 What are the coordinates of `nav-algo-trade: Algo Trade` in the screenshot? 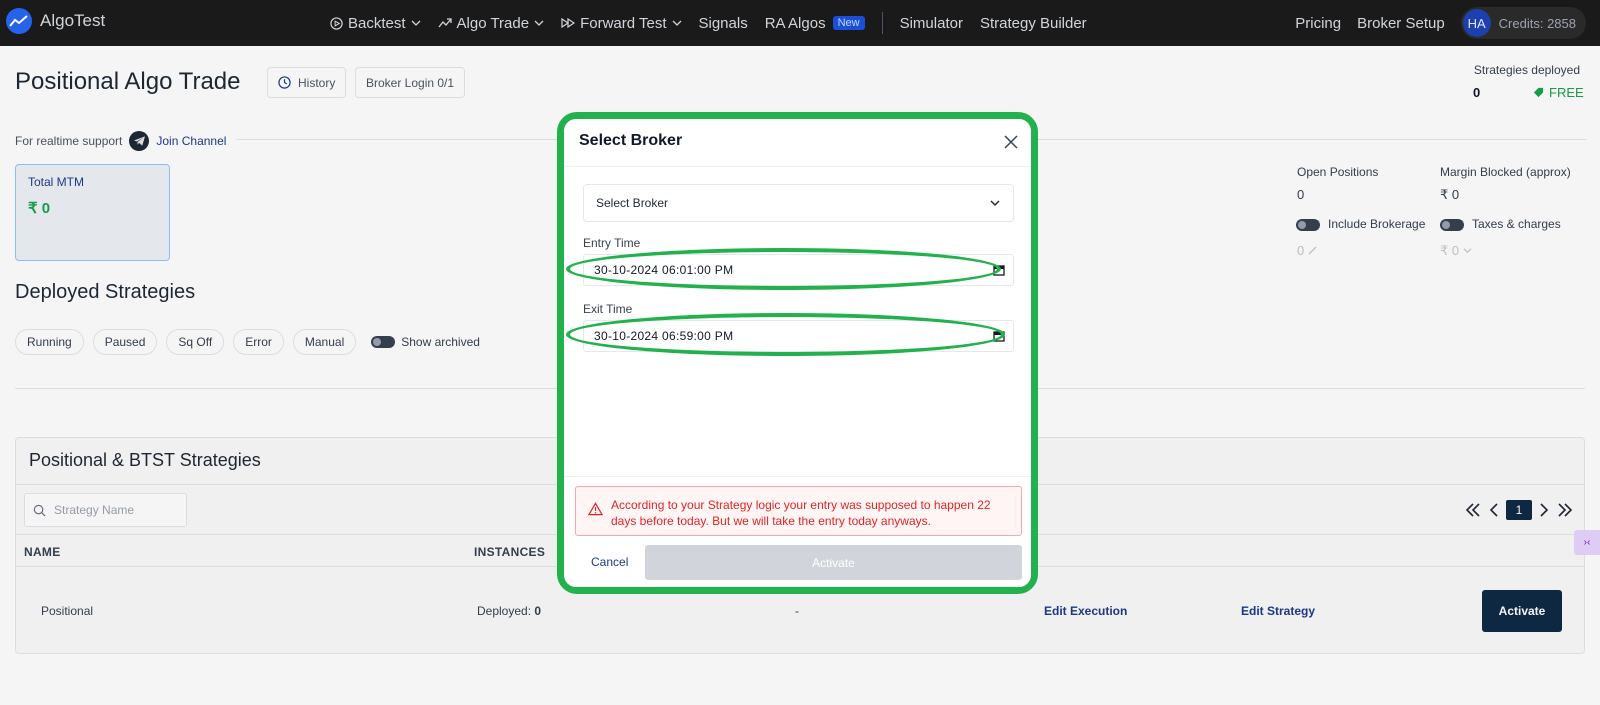 It's located at (491, 23).